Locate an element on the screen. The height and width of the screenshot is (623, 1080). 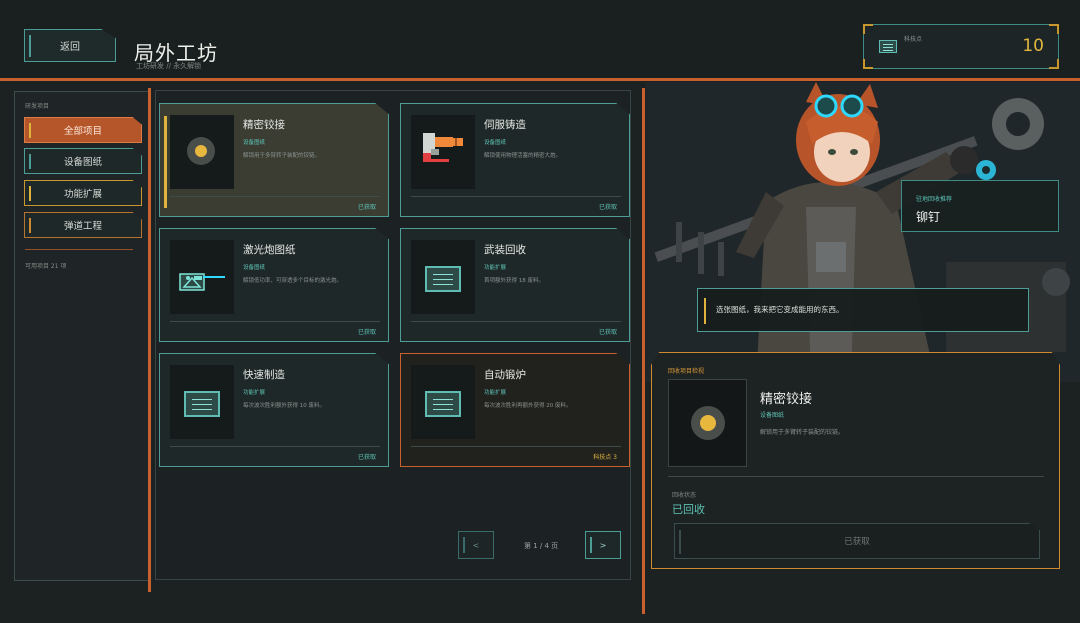
sidebar-section-label: 研发项目 is located at coordinates (37, 106).